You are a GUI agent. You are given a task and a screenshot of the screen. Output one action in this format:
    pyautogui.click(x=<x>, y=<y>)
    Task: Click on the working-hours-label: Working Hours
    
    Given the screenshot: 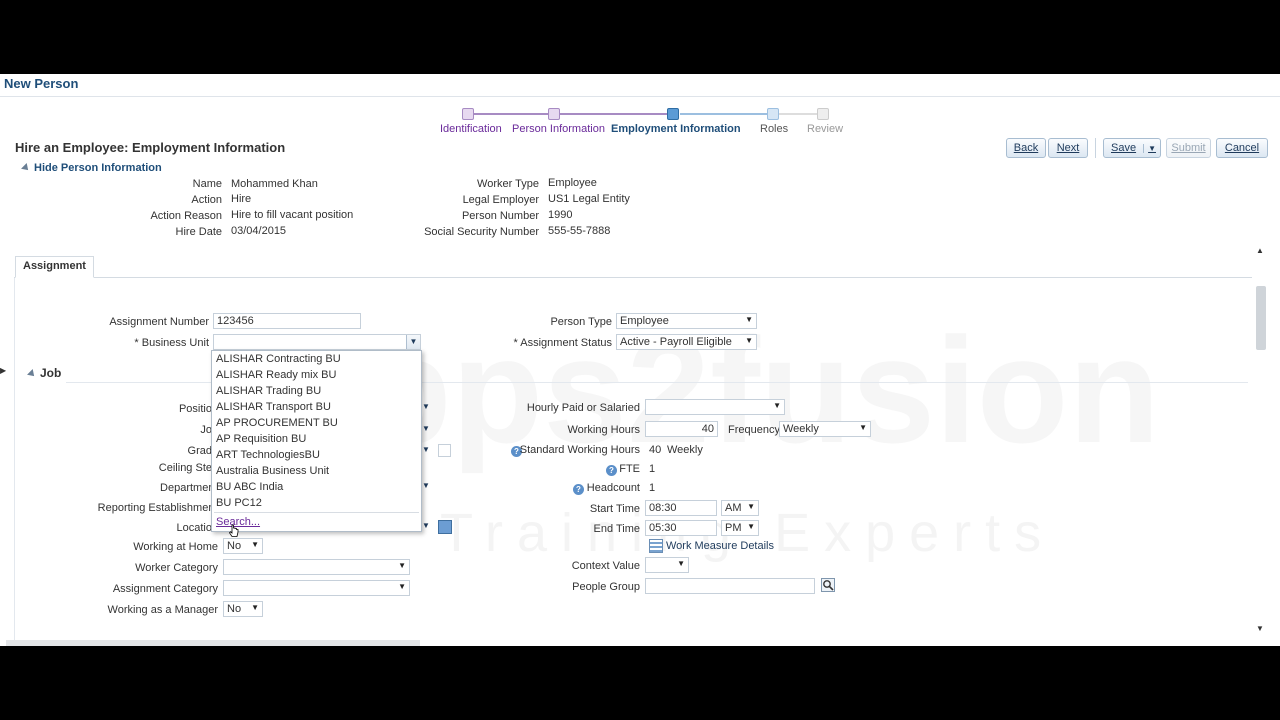 What is the action you would take?
    pyautogui.click(x=603, y=430)
    